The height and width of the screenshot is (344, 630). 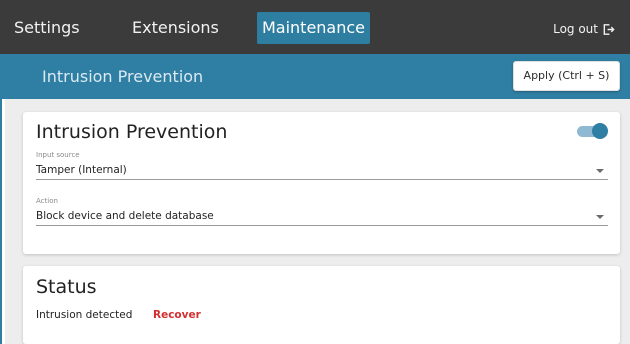 I want to click on input-source-label: Input source, so click(x=58, y=155).